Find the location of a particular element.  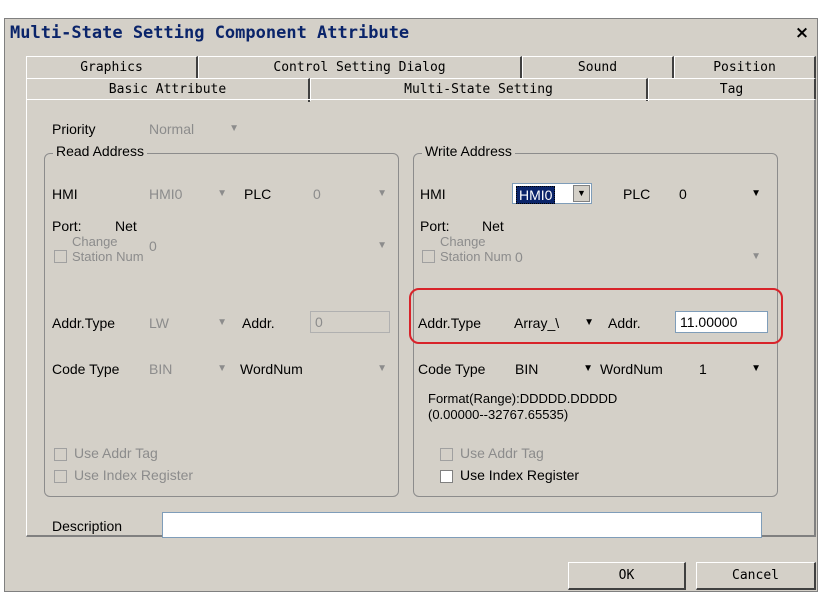

write-change-label: Change is located at coordinates (463, 241).